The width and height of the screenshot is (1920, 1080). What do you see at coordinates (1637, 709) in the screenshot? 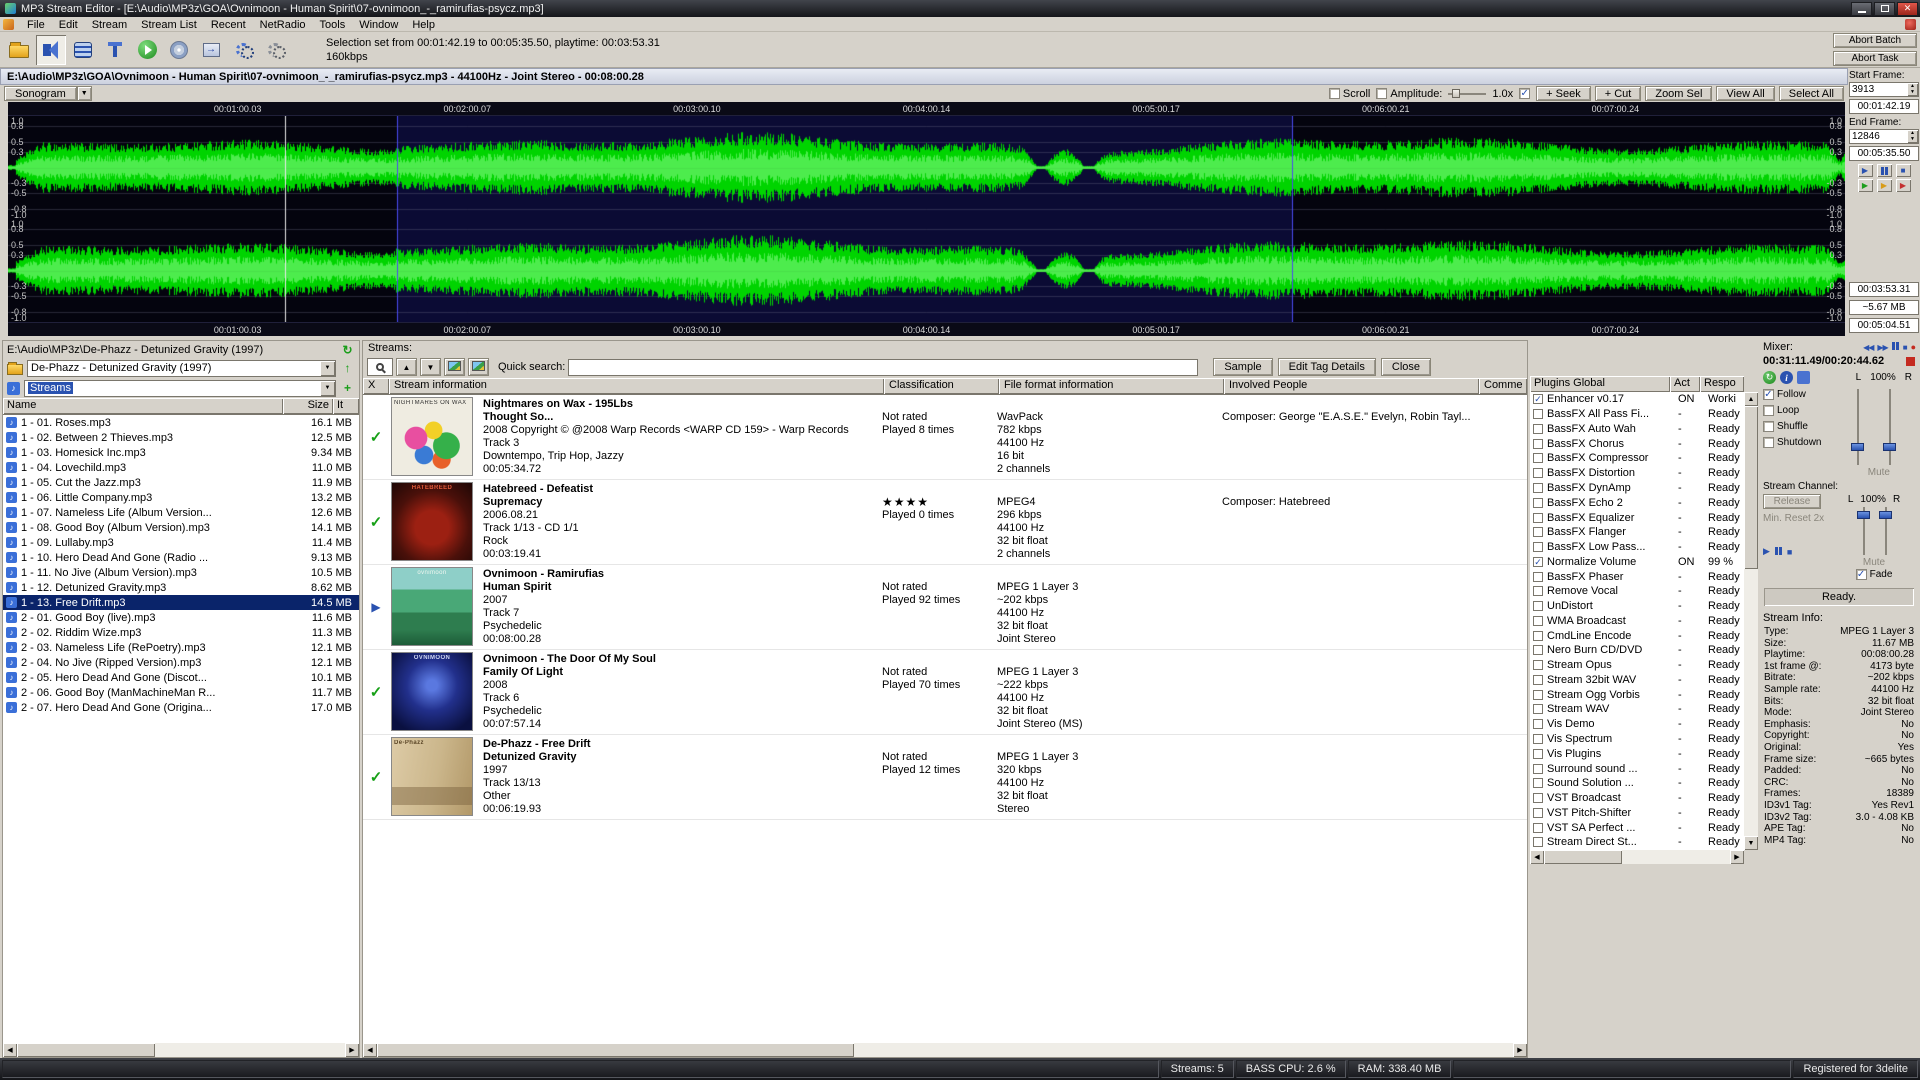
I see `plugin-row: Stream WAV - Ready` at bounding box center [1637, 709].